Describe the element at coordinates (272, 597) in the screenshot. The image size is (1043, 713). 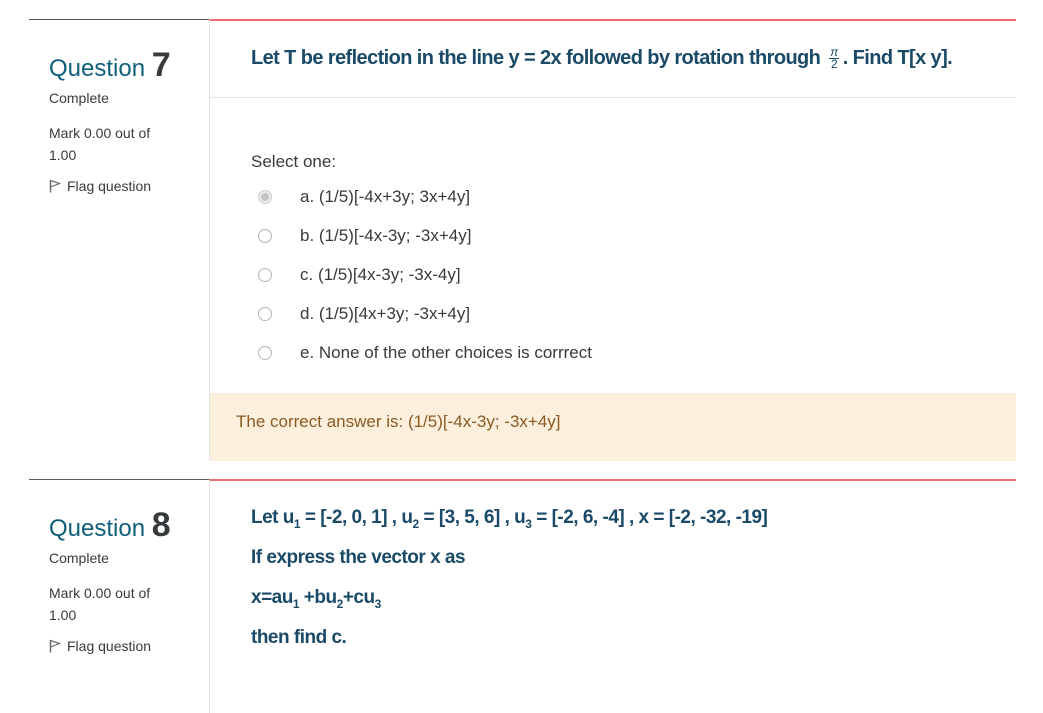
I see `text-part: x=au` at that location.